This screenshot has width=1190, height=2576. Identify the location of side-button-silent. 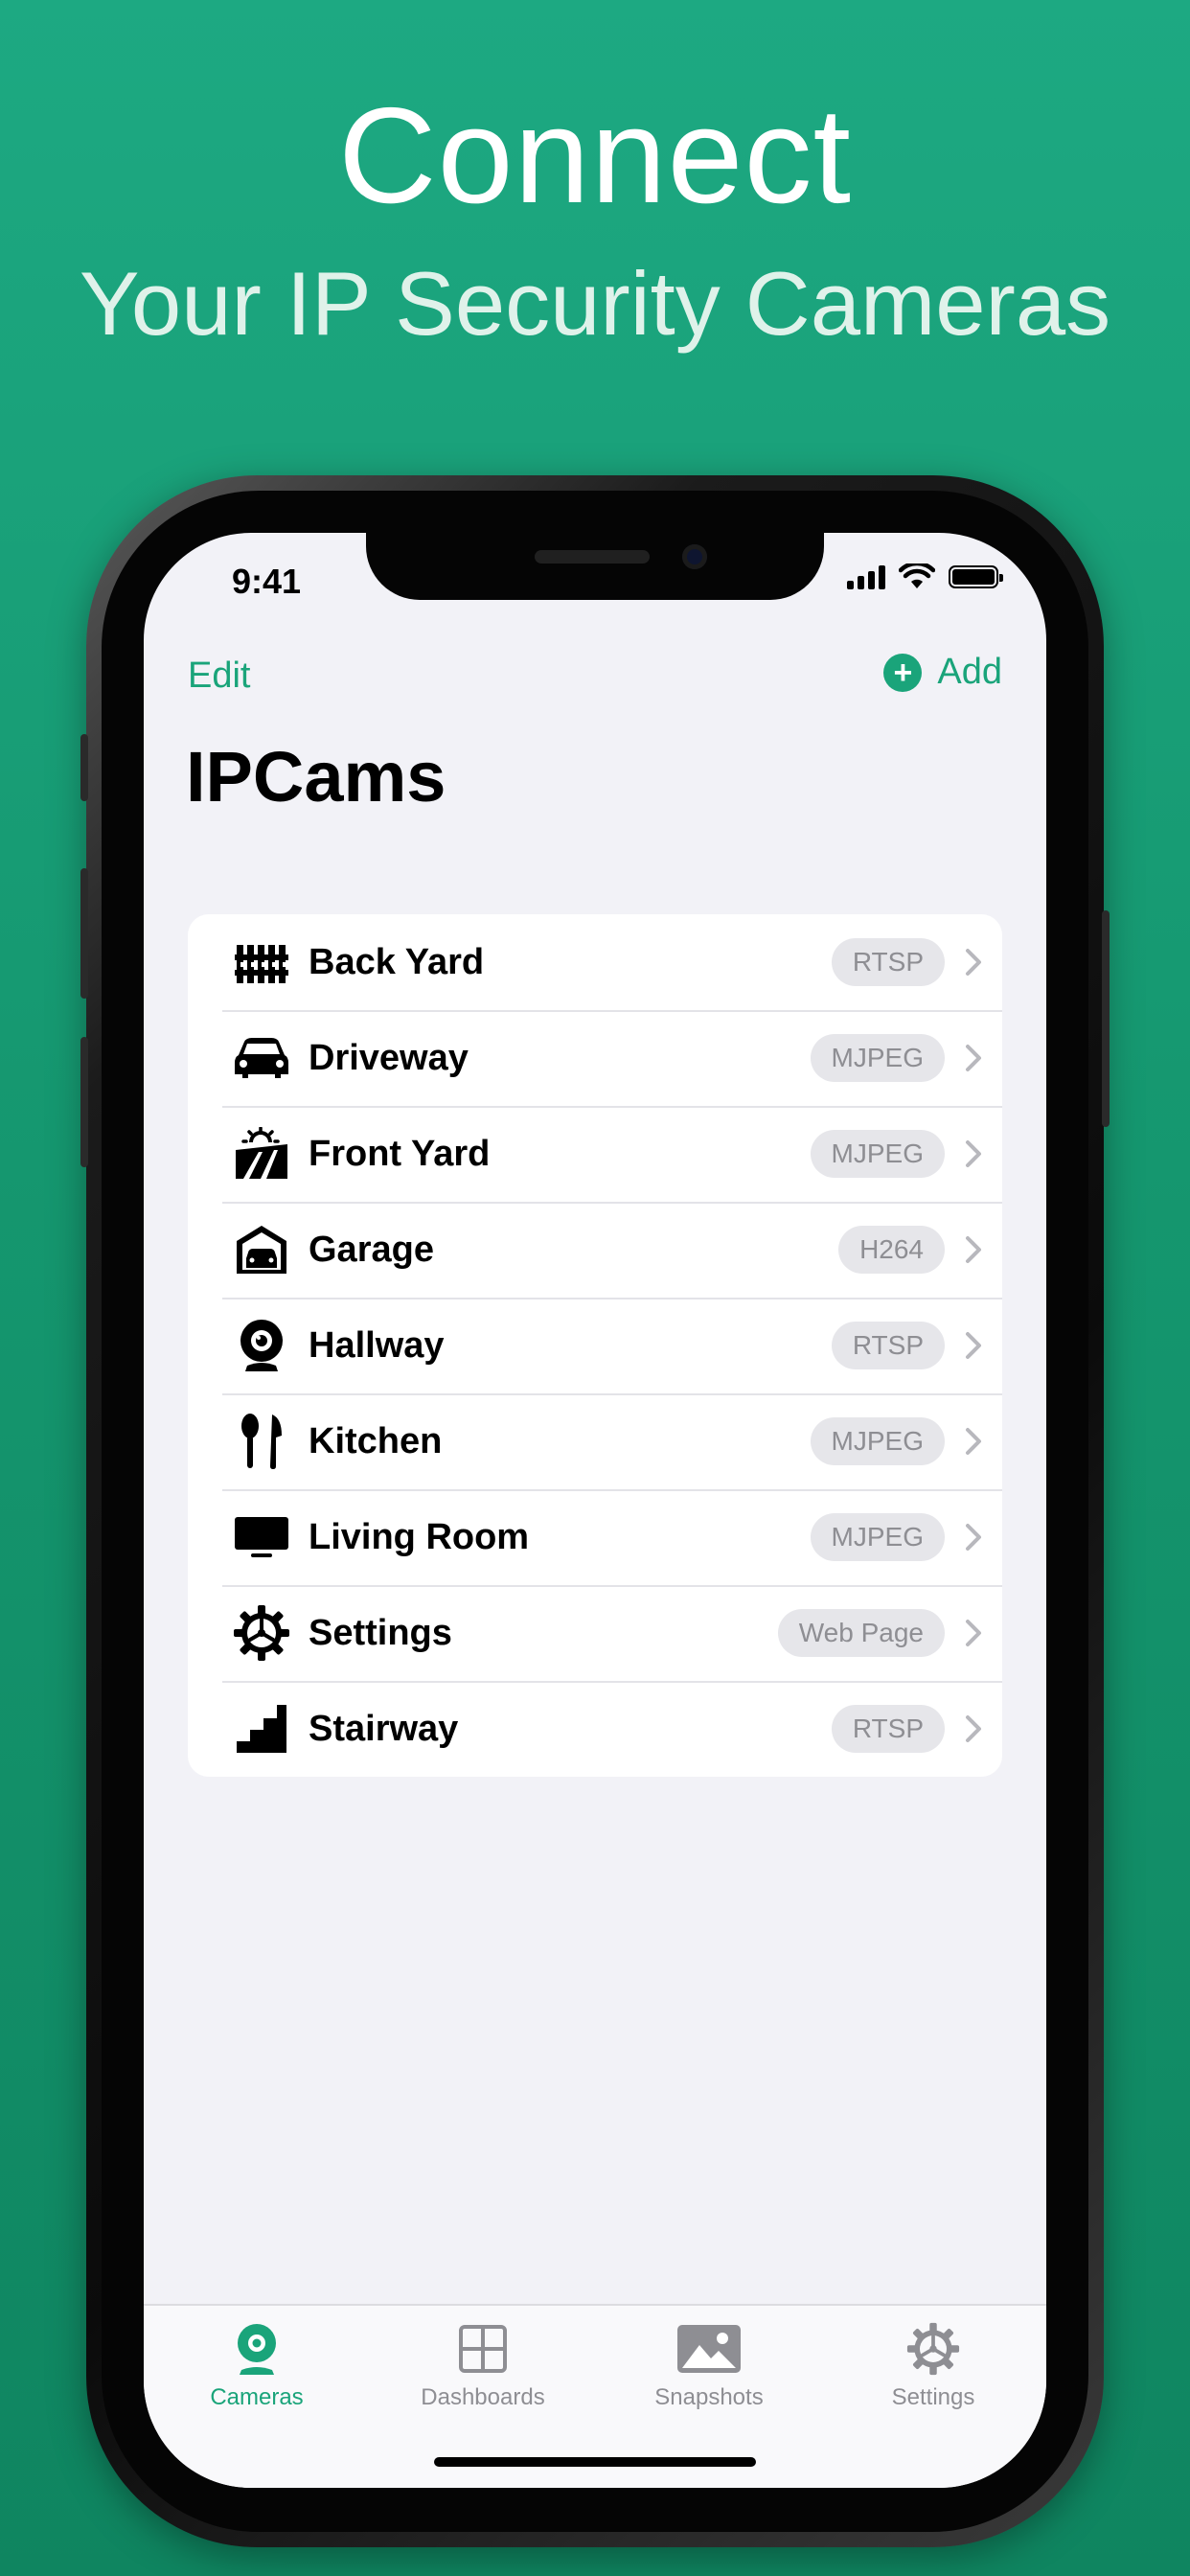
(84, 767).